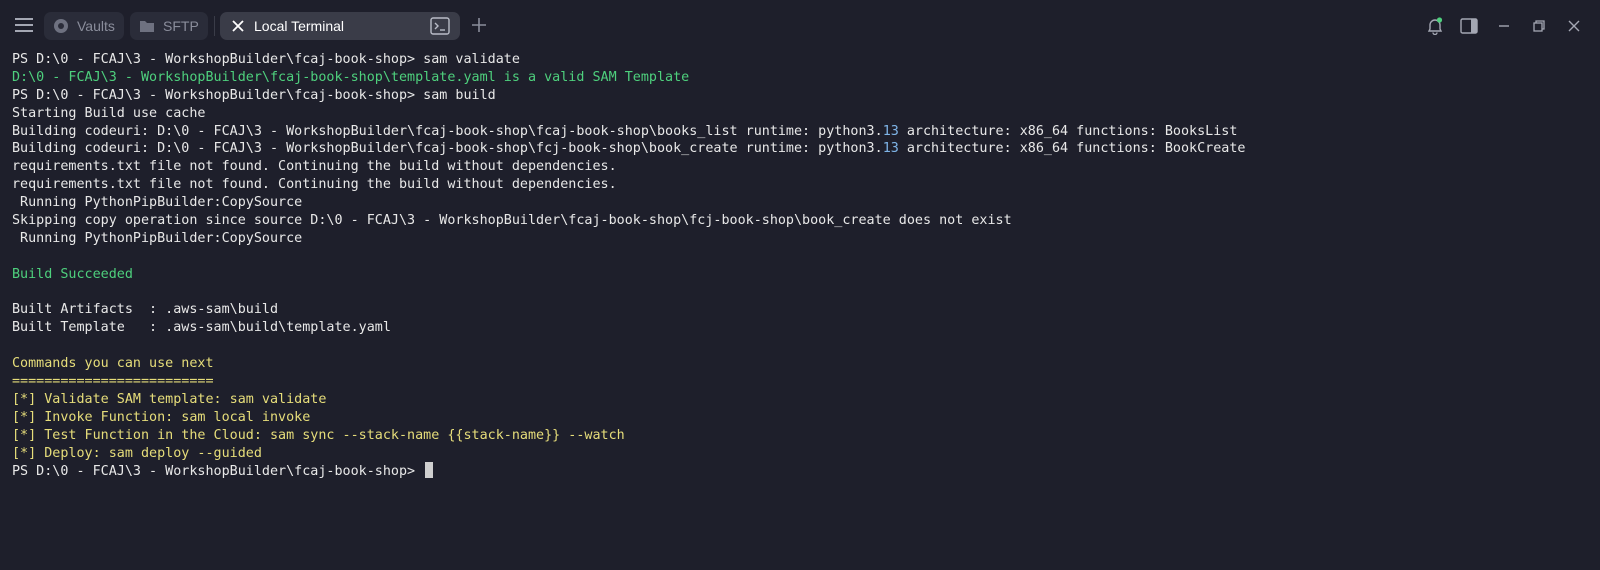  Describe the element at coordinates (238, 26) in the screenshot. I see `close-icon` at that location.